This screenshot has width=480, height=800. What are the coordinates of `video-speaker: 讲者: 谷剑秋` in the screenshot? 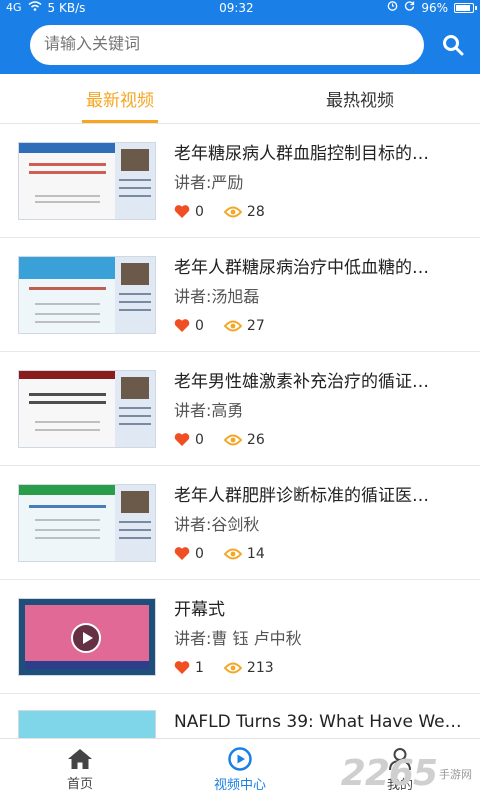 It's located at (320, 525).